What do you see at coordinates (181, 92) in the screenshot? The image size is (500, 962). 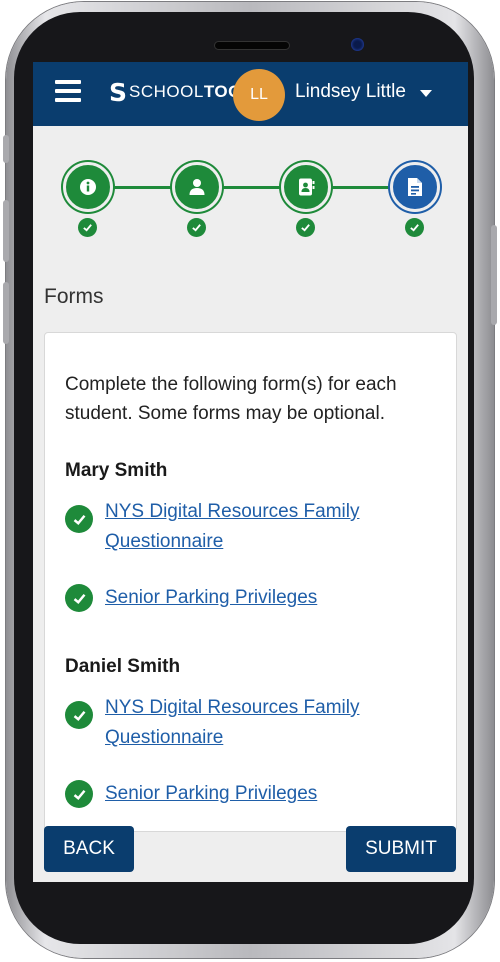 I see `schooltool-logo: S SCHOOLTOOL` at bounding box center [181, 92].